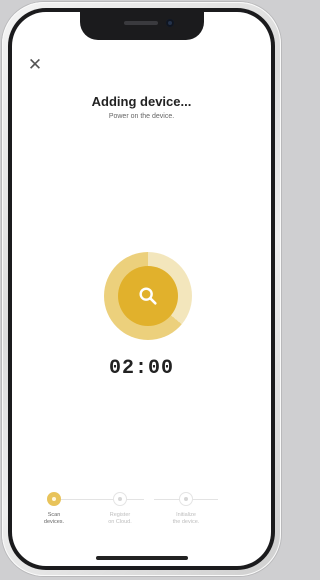 This screenshot has height=580, width=320. I want to click on scanning-indicator, so click(148, 296).